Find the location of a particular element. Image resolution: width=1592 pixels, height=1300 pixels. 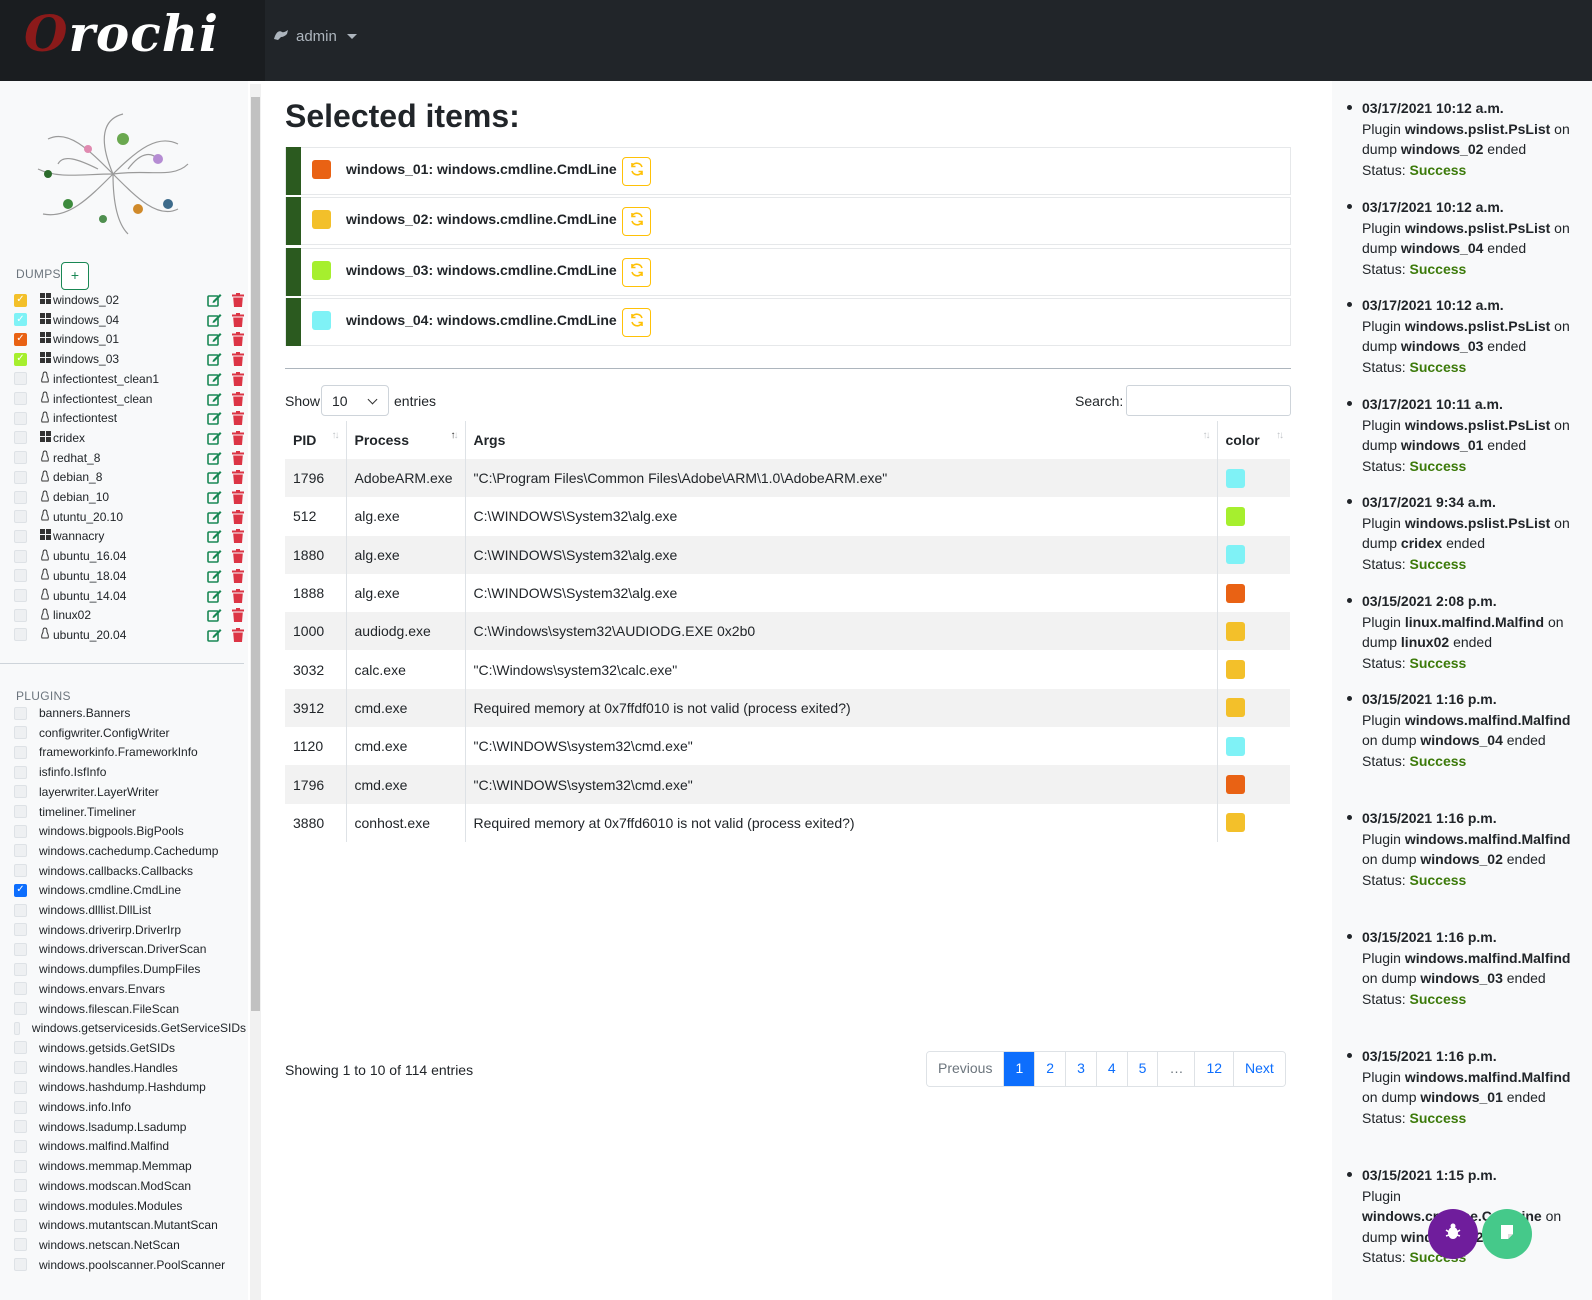

plugin-item: windows.handles.Handles is located at coordinates (130, 1068).